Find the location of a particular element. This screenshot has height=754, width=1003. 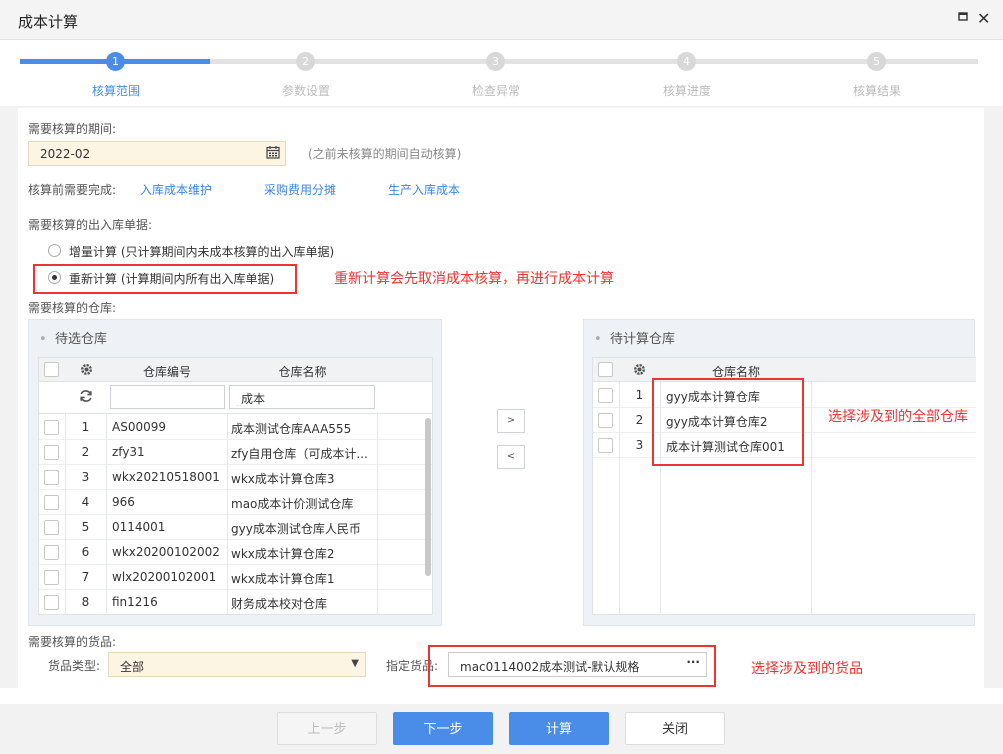

chevron-down-icon: ▼ is located at coordinates (355, 663).